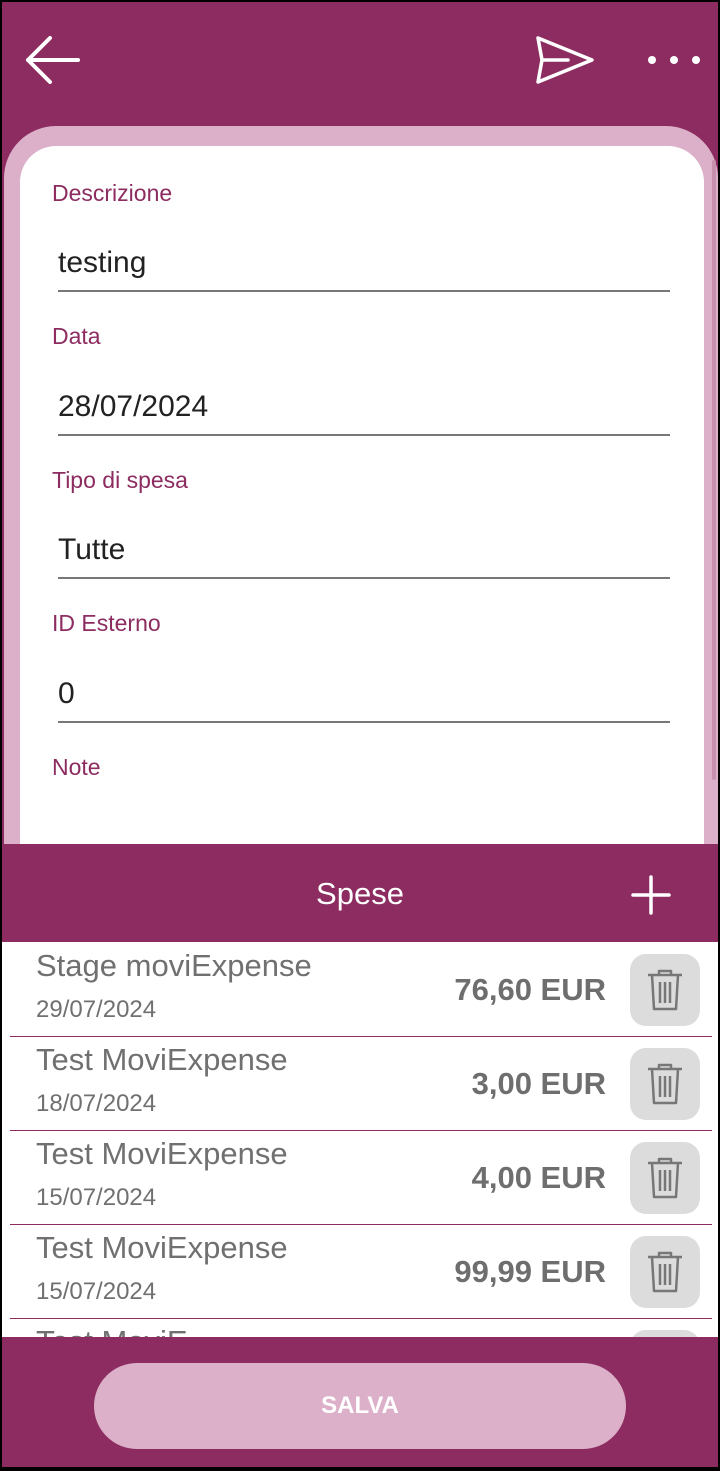 The image size is (720, 1471). Describe the element at coordinates (364, 268) in the screenshot. I see `descrizione-input: testing` at that location.